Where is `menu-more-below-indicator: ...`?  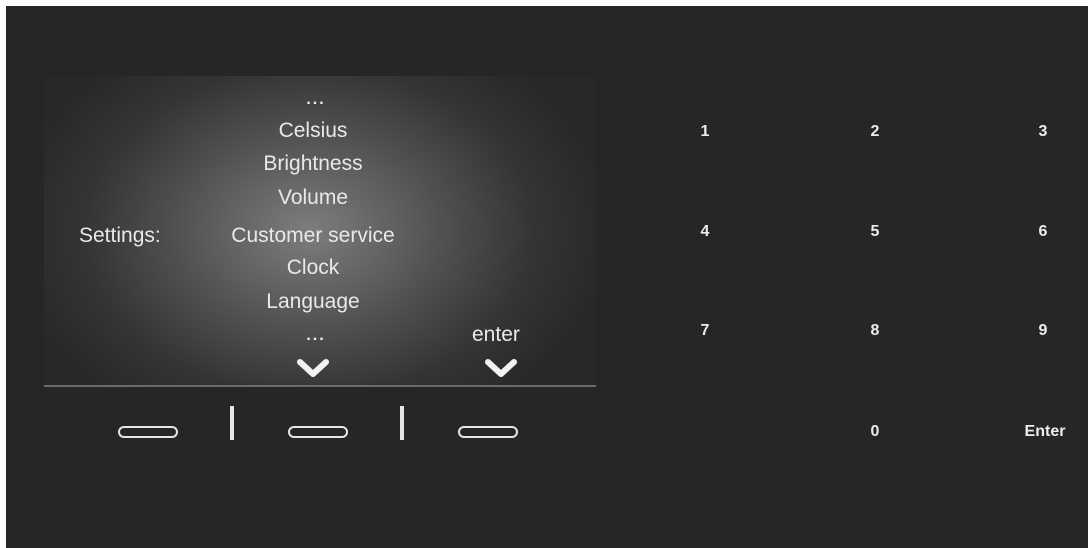
menu-more-below-indicator: ... is located at coordinates (316, 335).